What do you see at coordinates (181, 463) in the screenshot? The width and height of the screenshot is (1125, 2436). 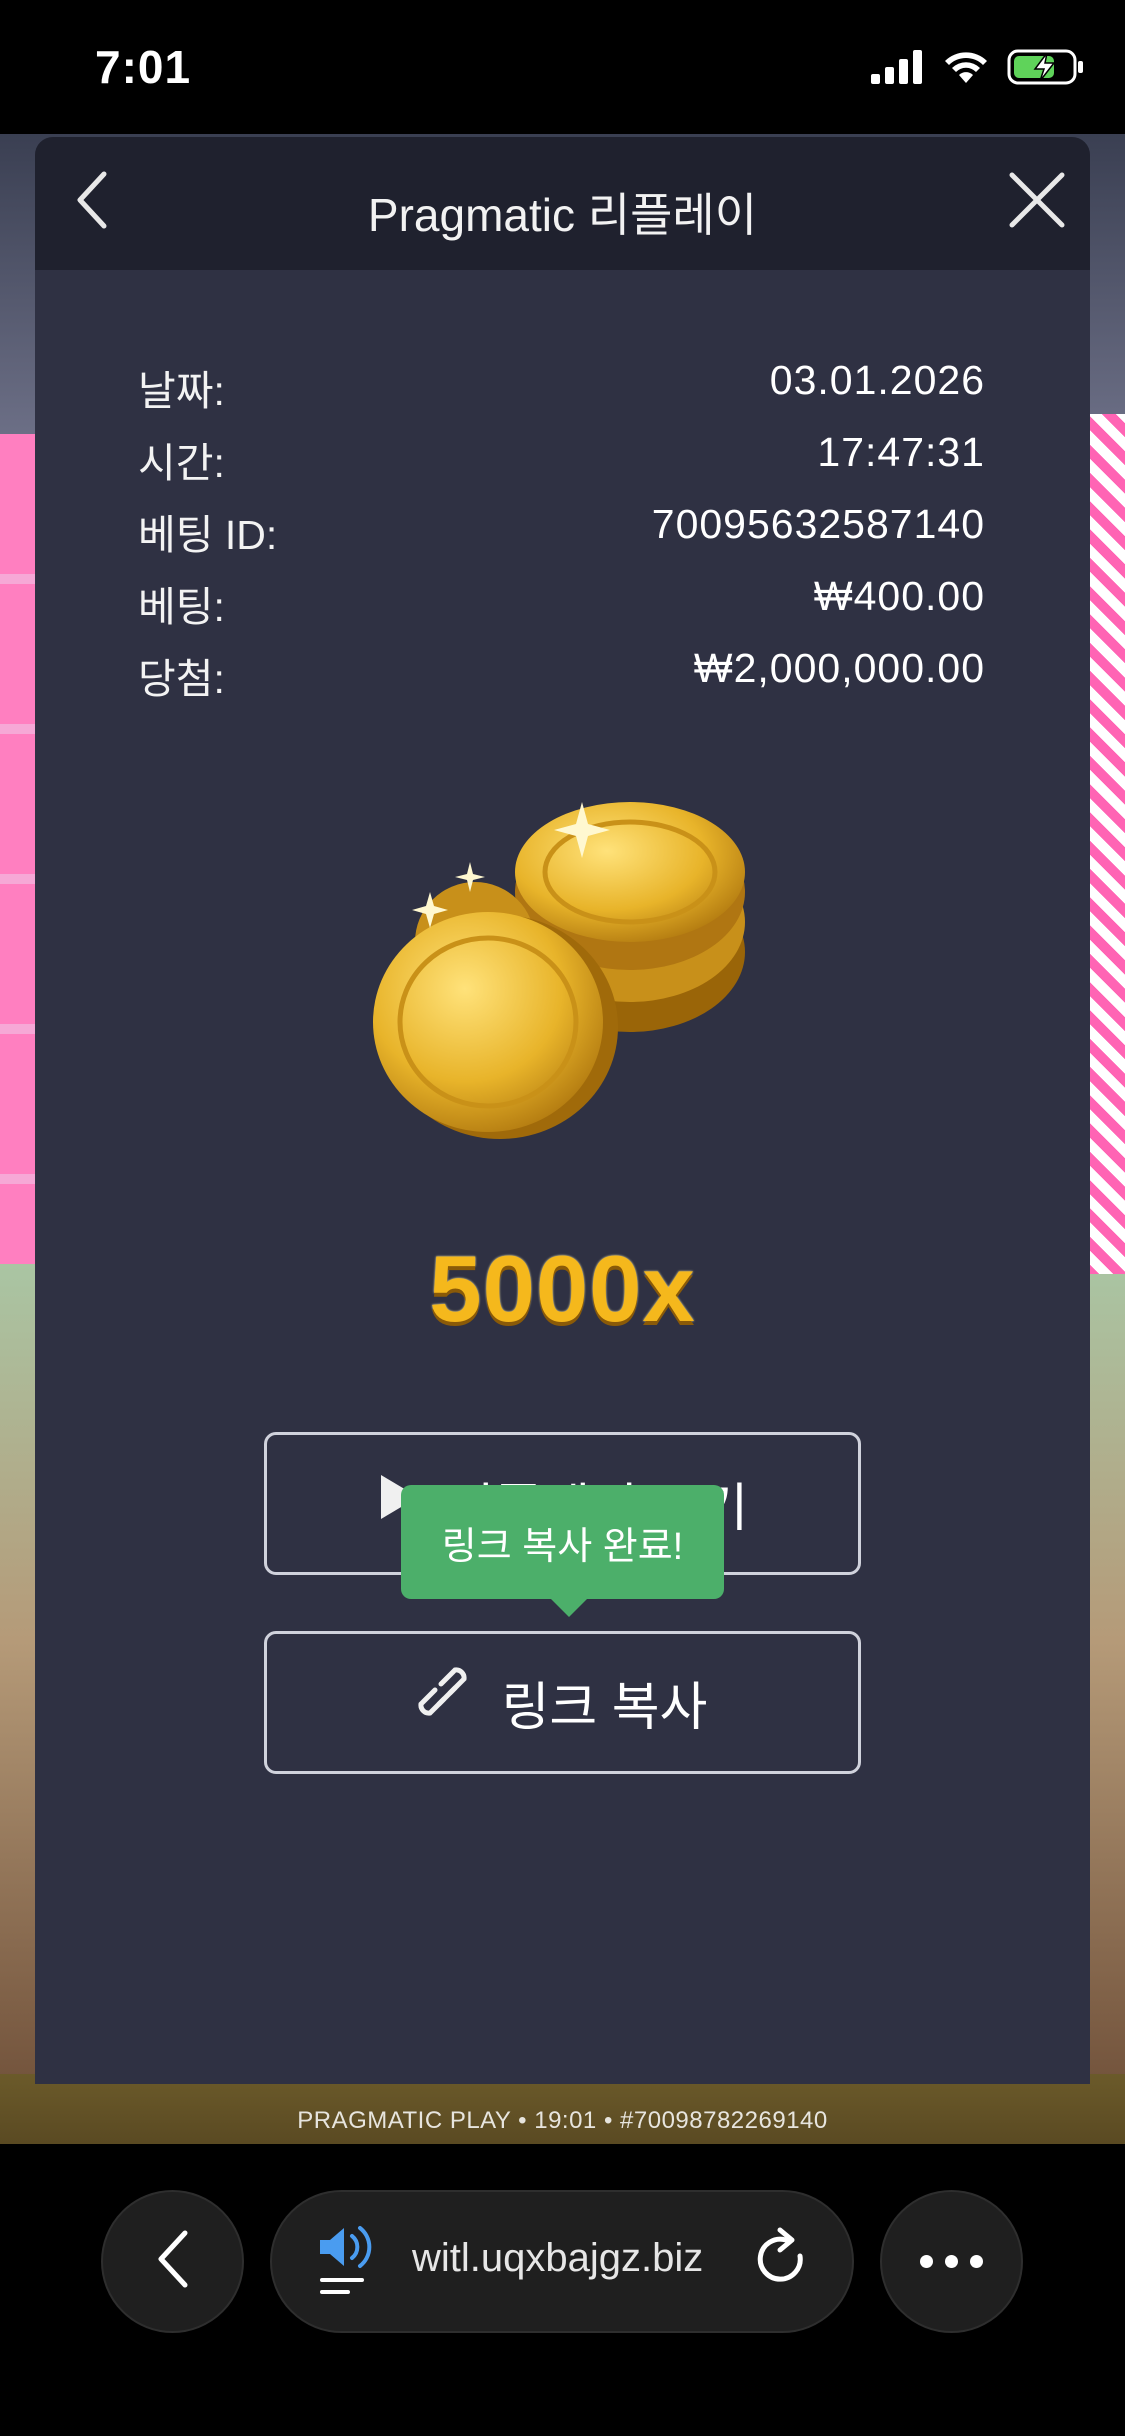 I see `info-label: 시간:` at bounding box center [181, 463].